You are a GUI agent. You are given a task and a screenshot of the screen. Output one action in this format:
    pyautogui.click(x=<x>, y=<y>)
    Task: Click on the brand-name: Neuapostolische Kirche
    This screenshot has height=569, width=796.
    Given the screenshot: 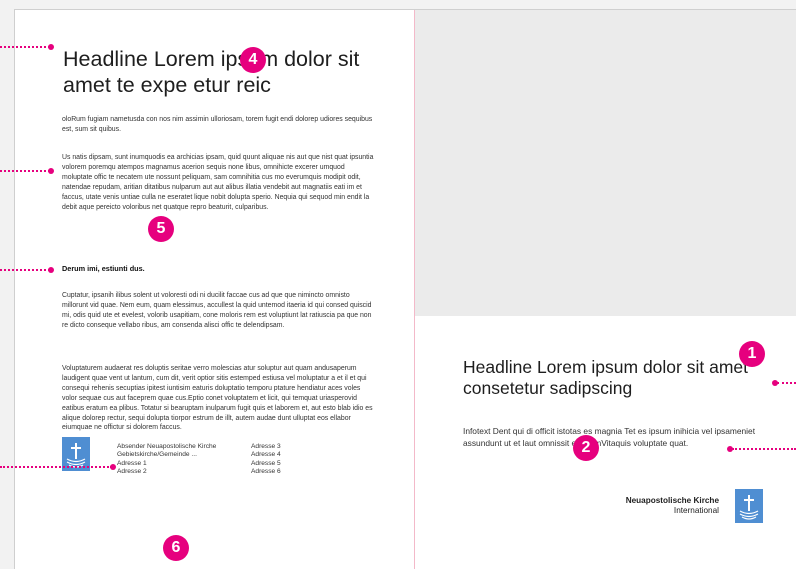 What is the action you would take?
    pyautogui.click(x=672, y=500)
    